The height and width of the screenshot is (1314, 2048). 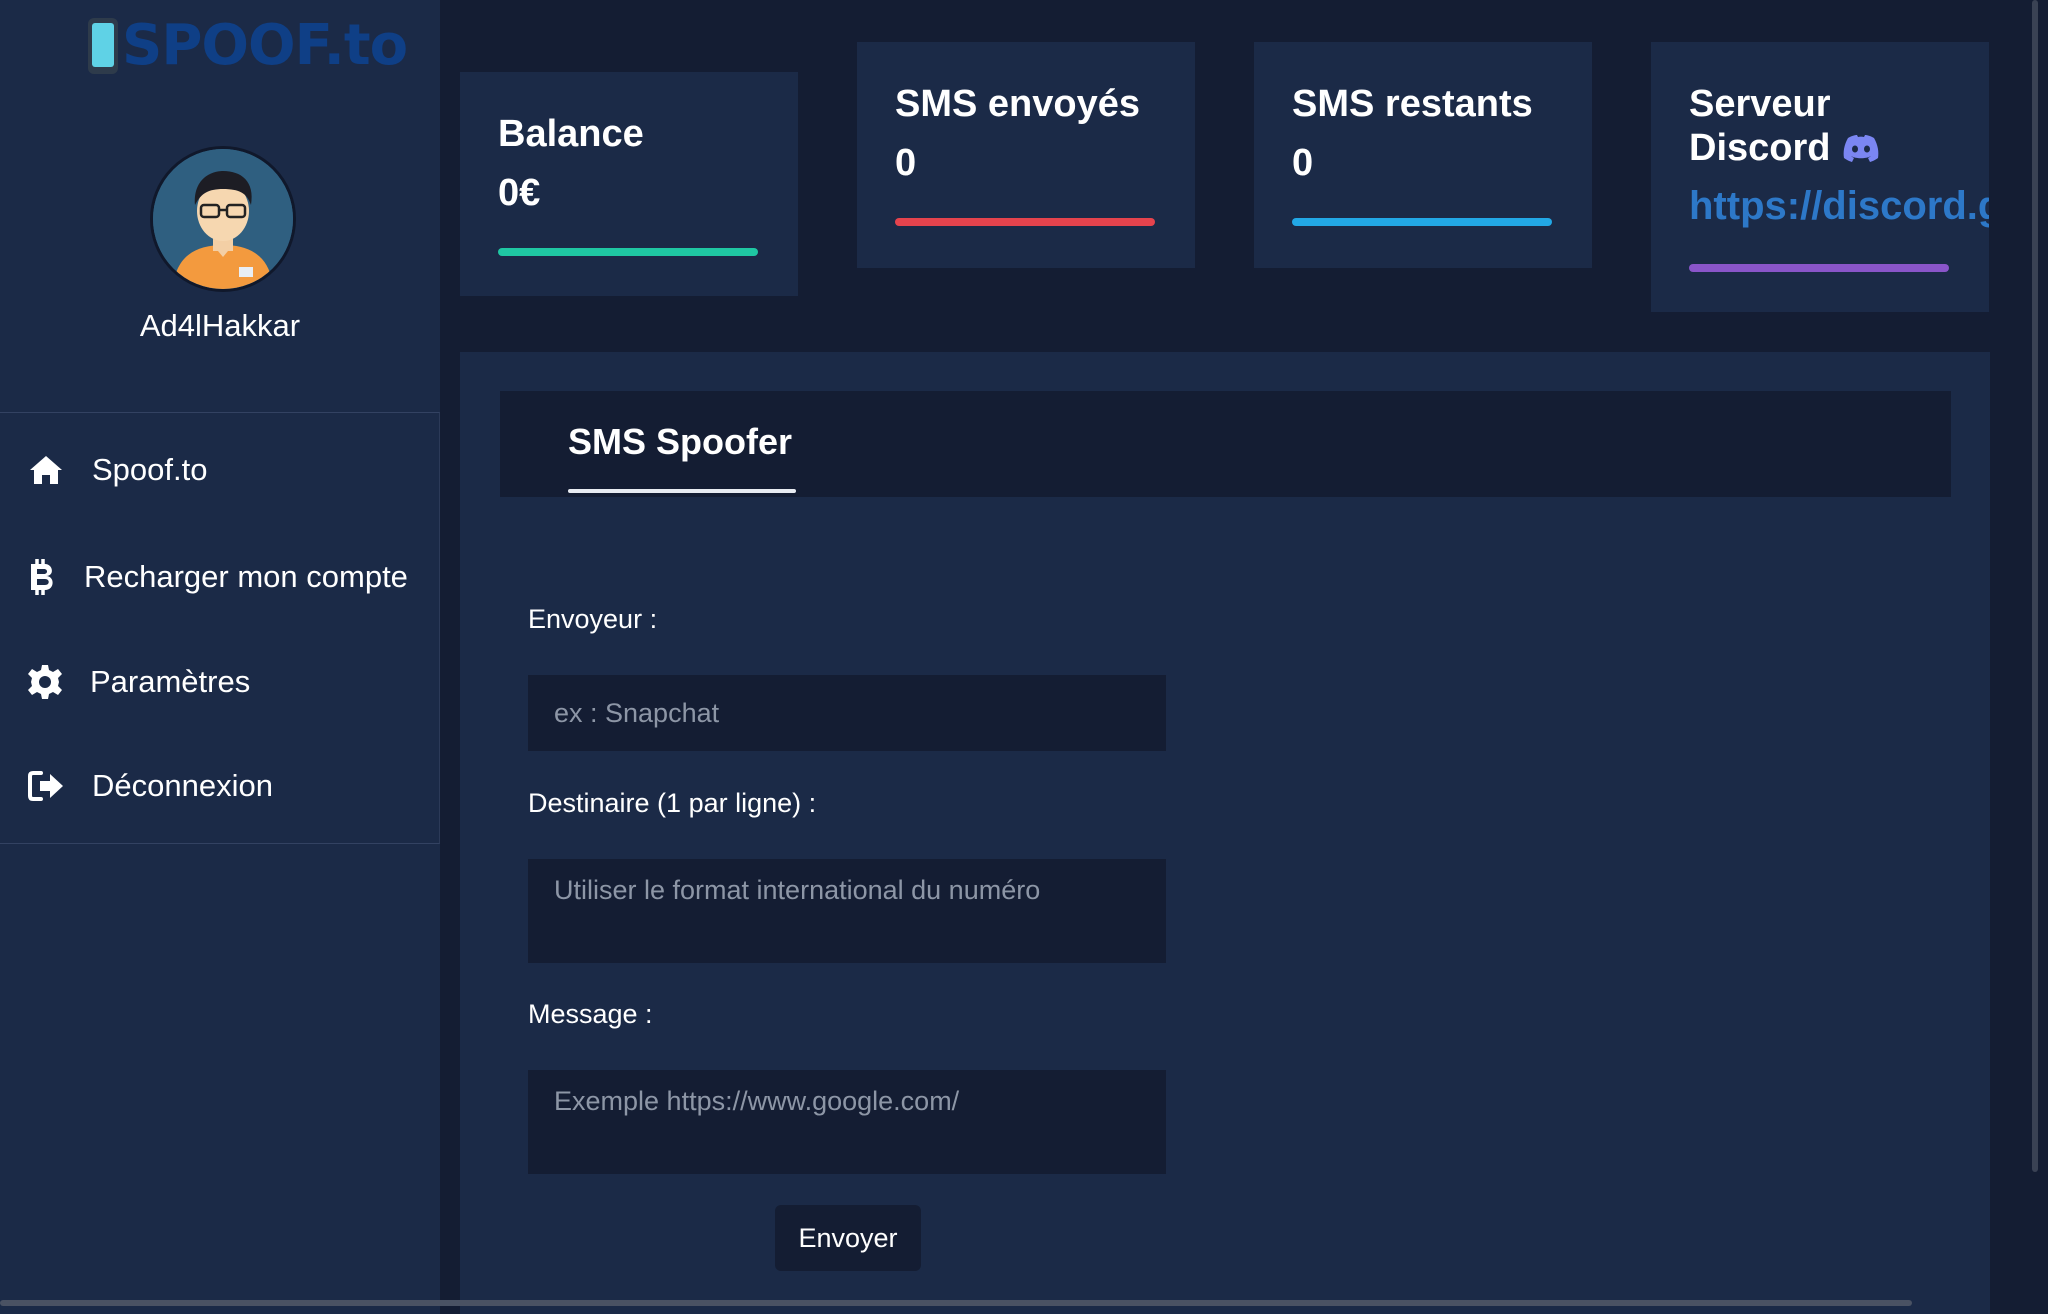 I want to click on message-label: Message :, so click(x=590, y=1014).